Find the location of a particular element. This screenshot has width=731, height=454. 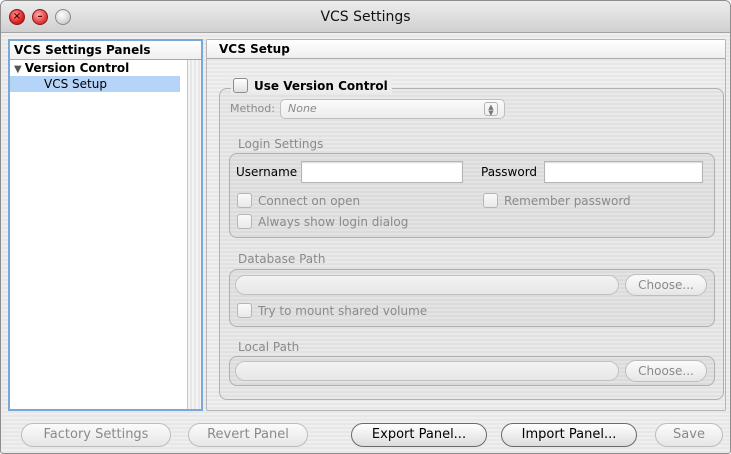

factory-settings-button: Factory Settings is located at coordinates (96, 435).